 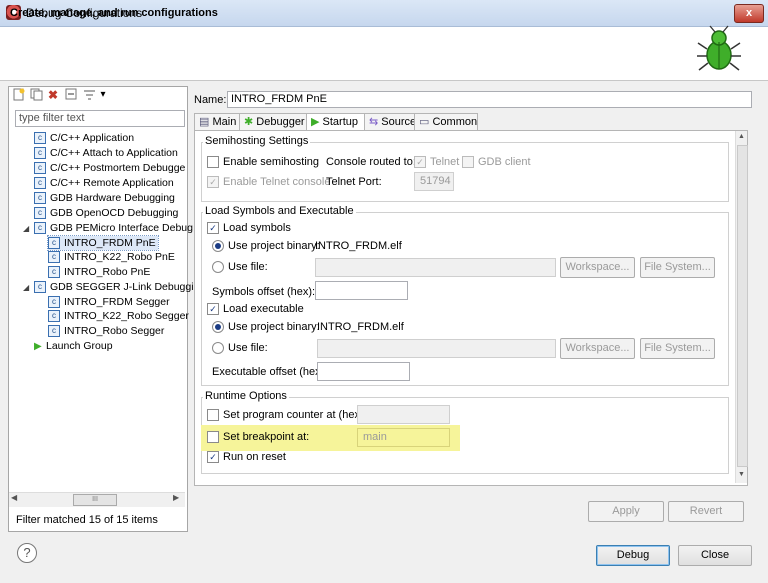 What do you see at coordinates (436, 348) in the screenshot?
I see `exec-file-field` at bounding box center [436, 348].